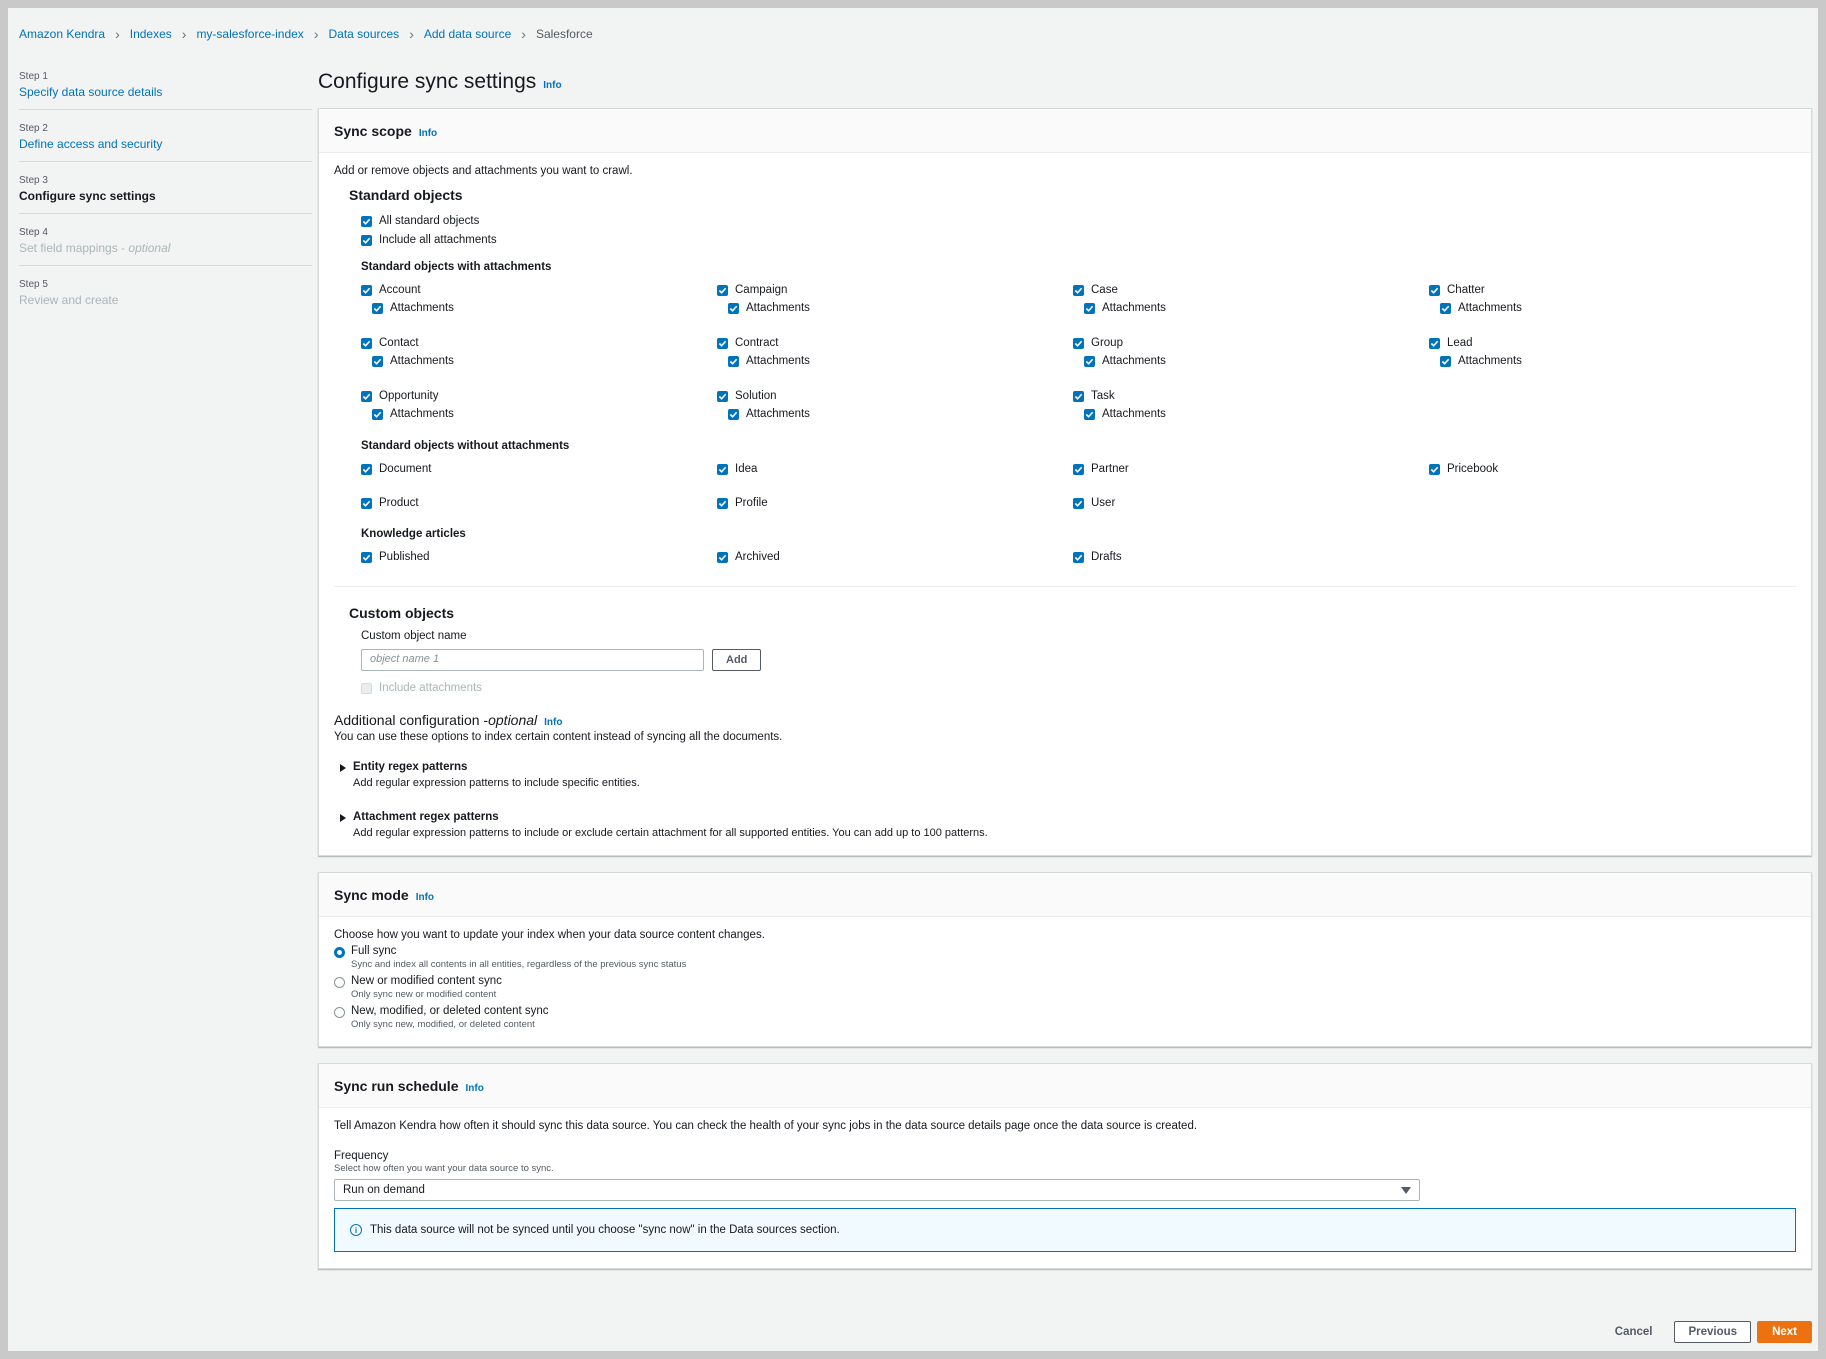 The image size is (1826, 1359). What do you see at coordinates (1473, 469) in the screenshot?
I see `checkbox-label: Pricebook` at bounding box center [1473, 469].